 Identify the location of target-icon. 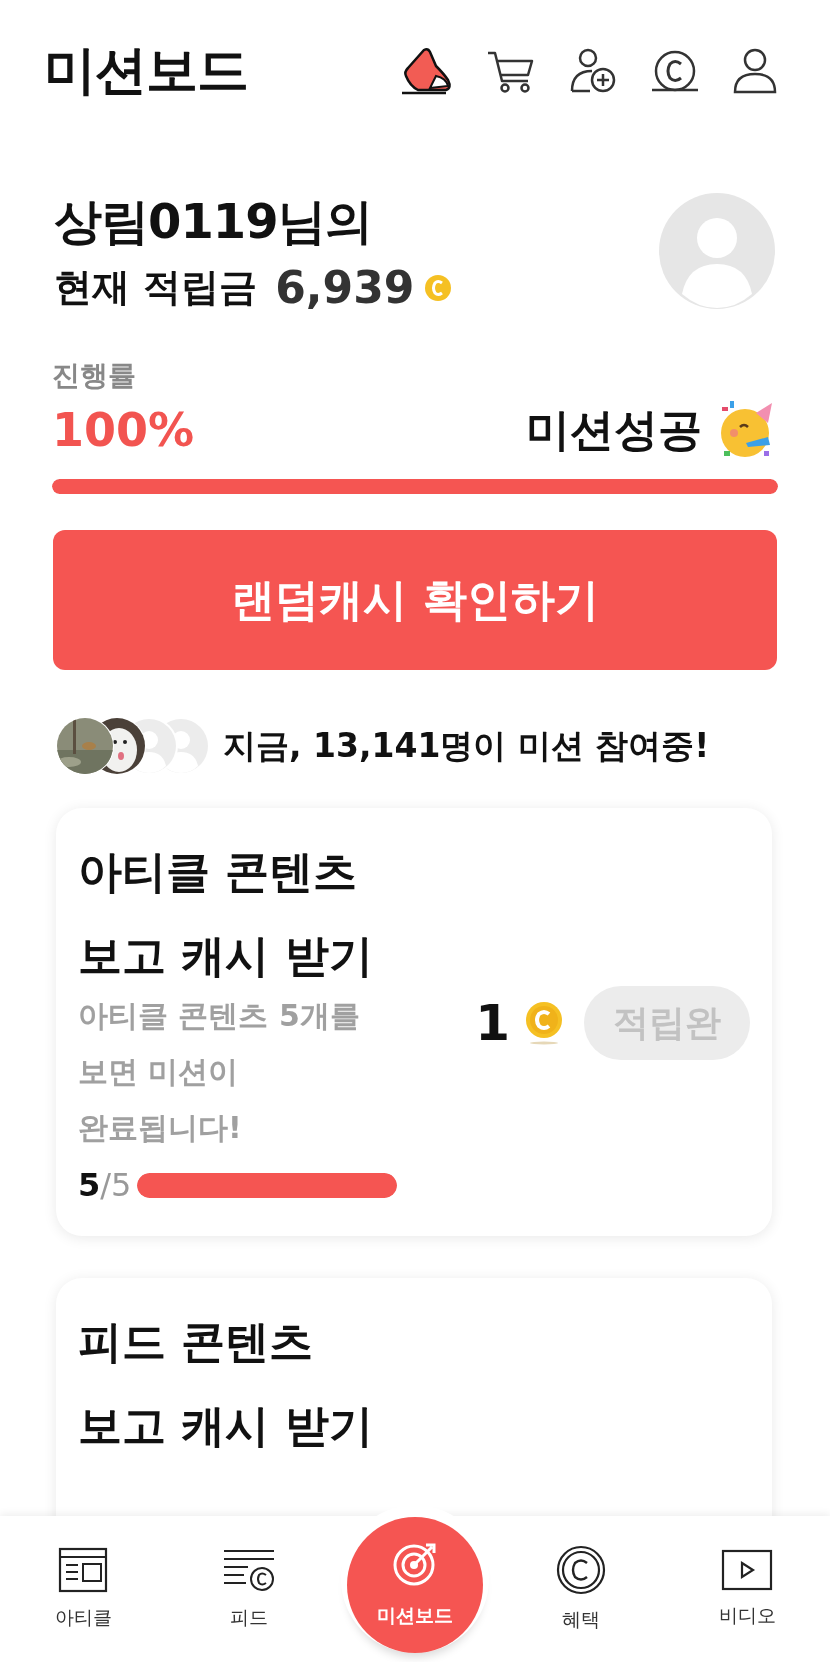
(415, 1564).